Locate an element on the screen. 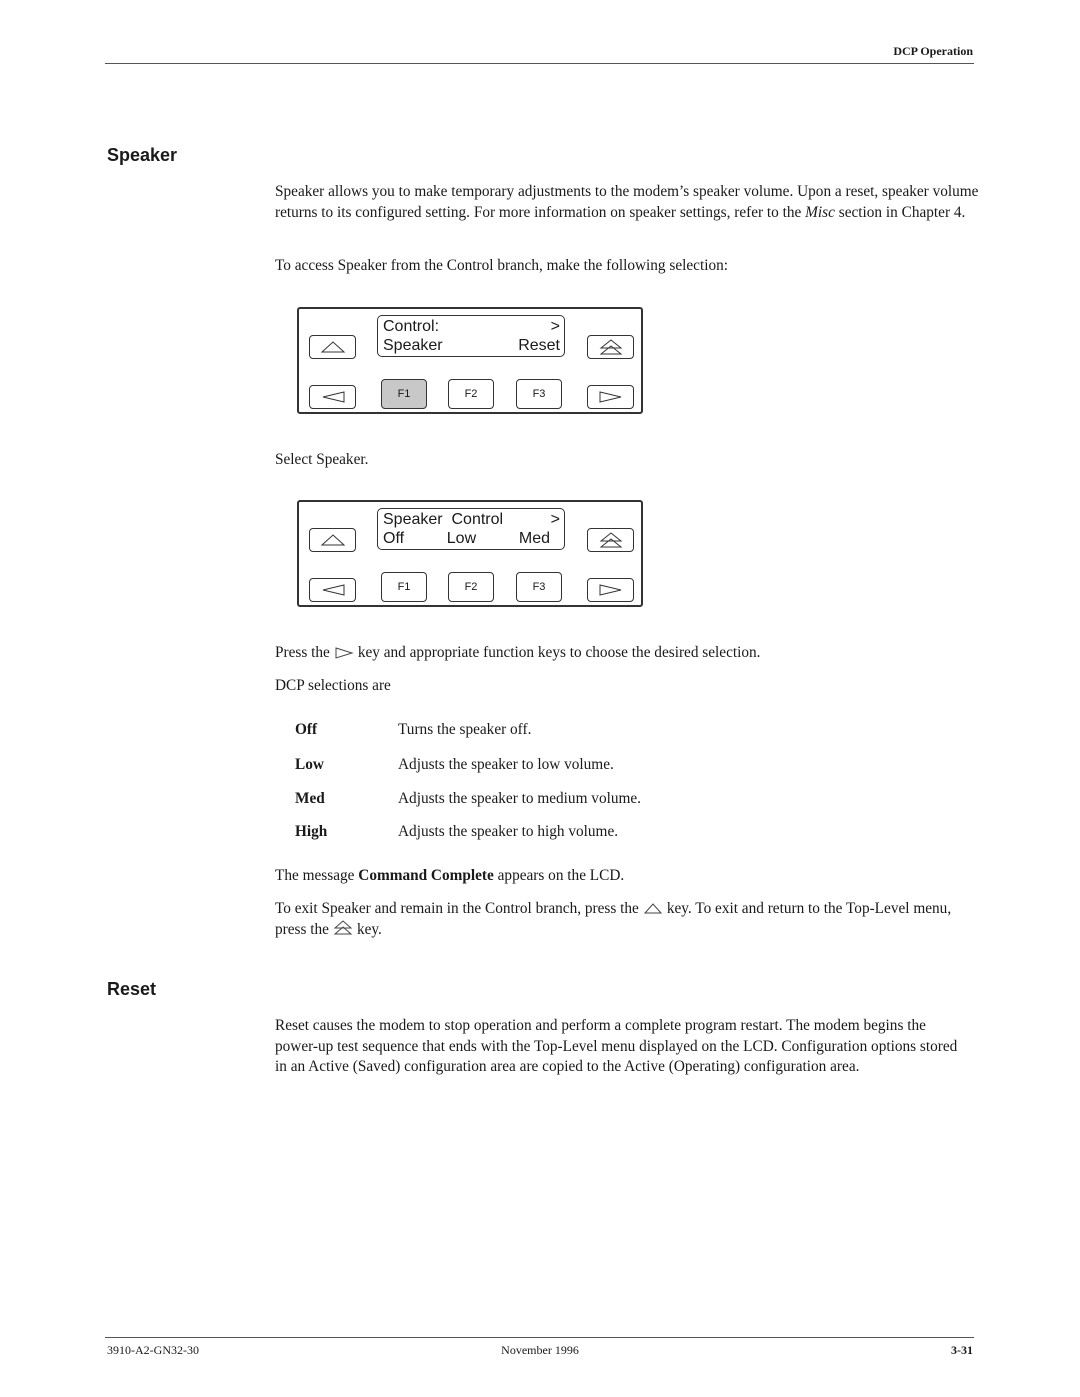 The image size is (1080, 1397). press-text-before: Press the is located at coordinates (302, 652).